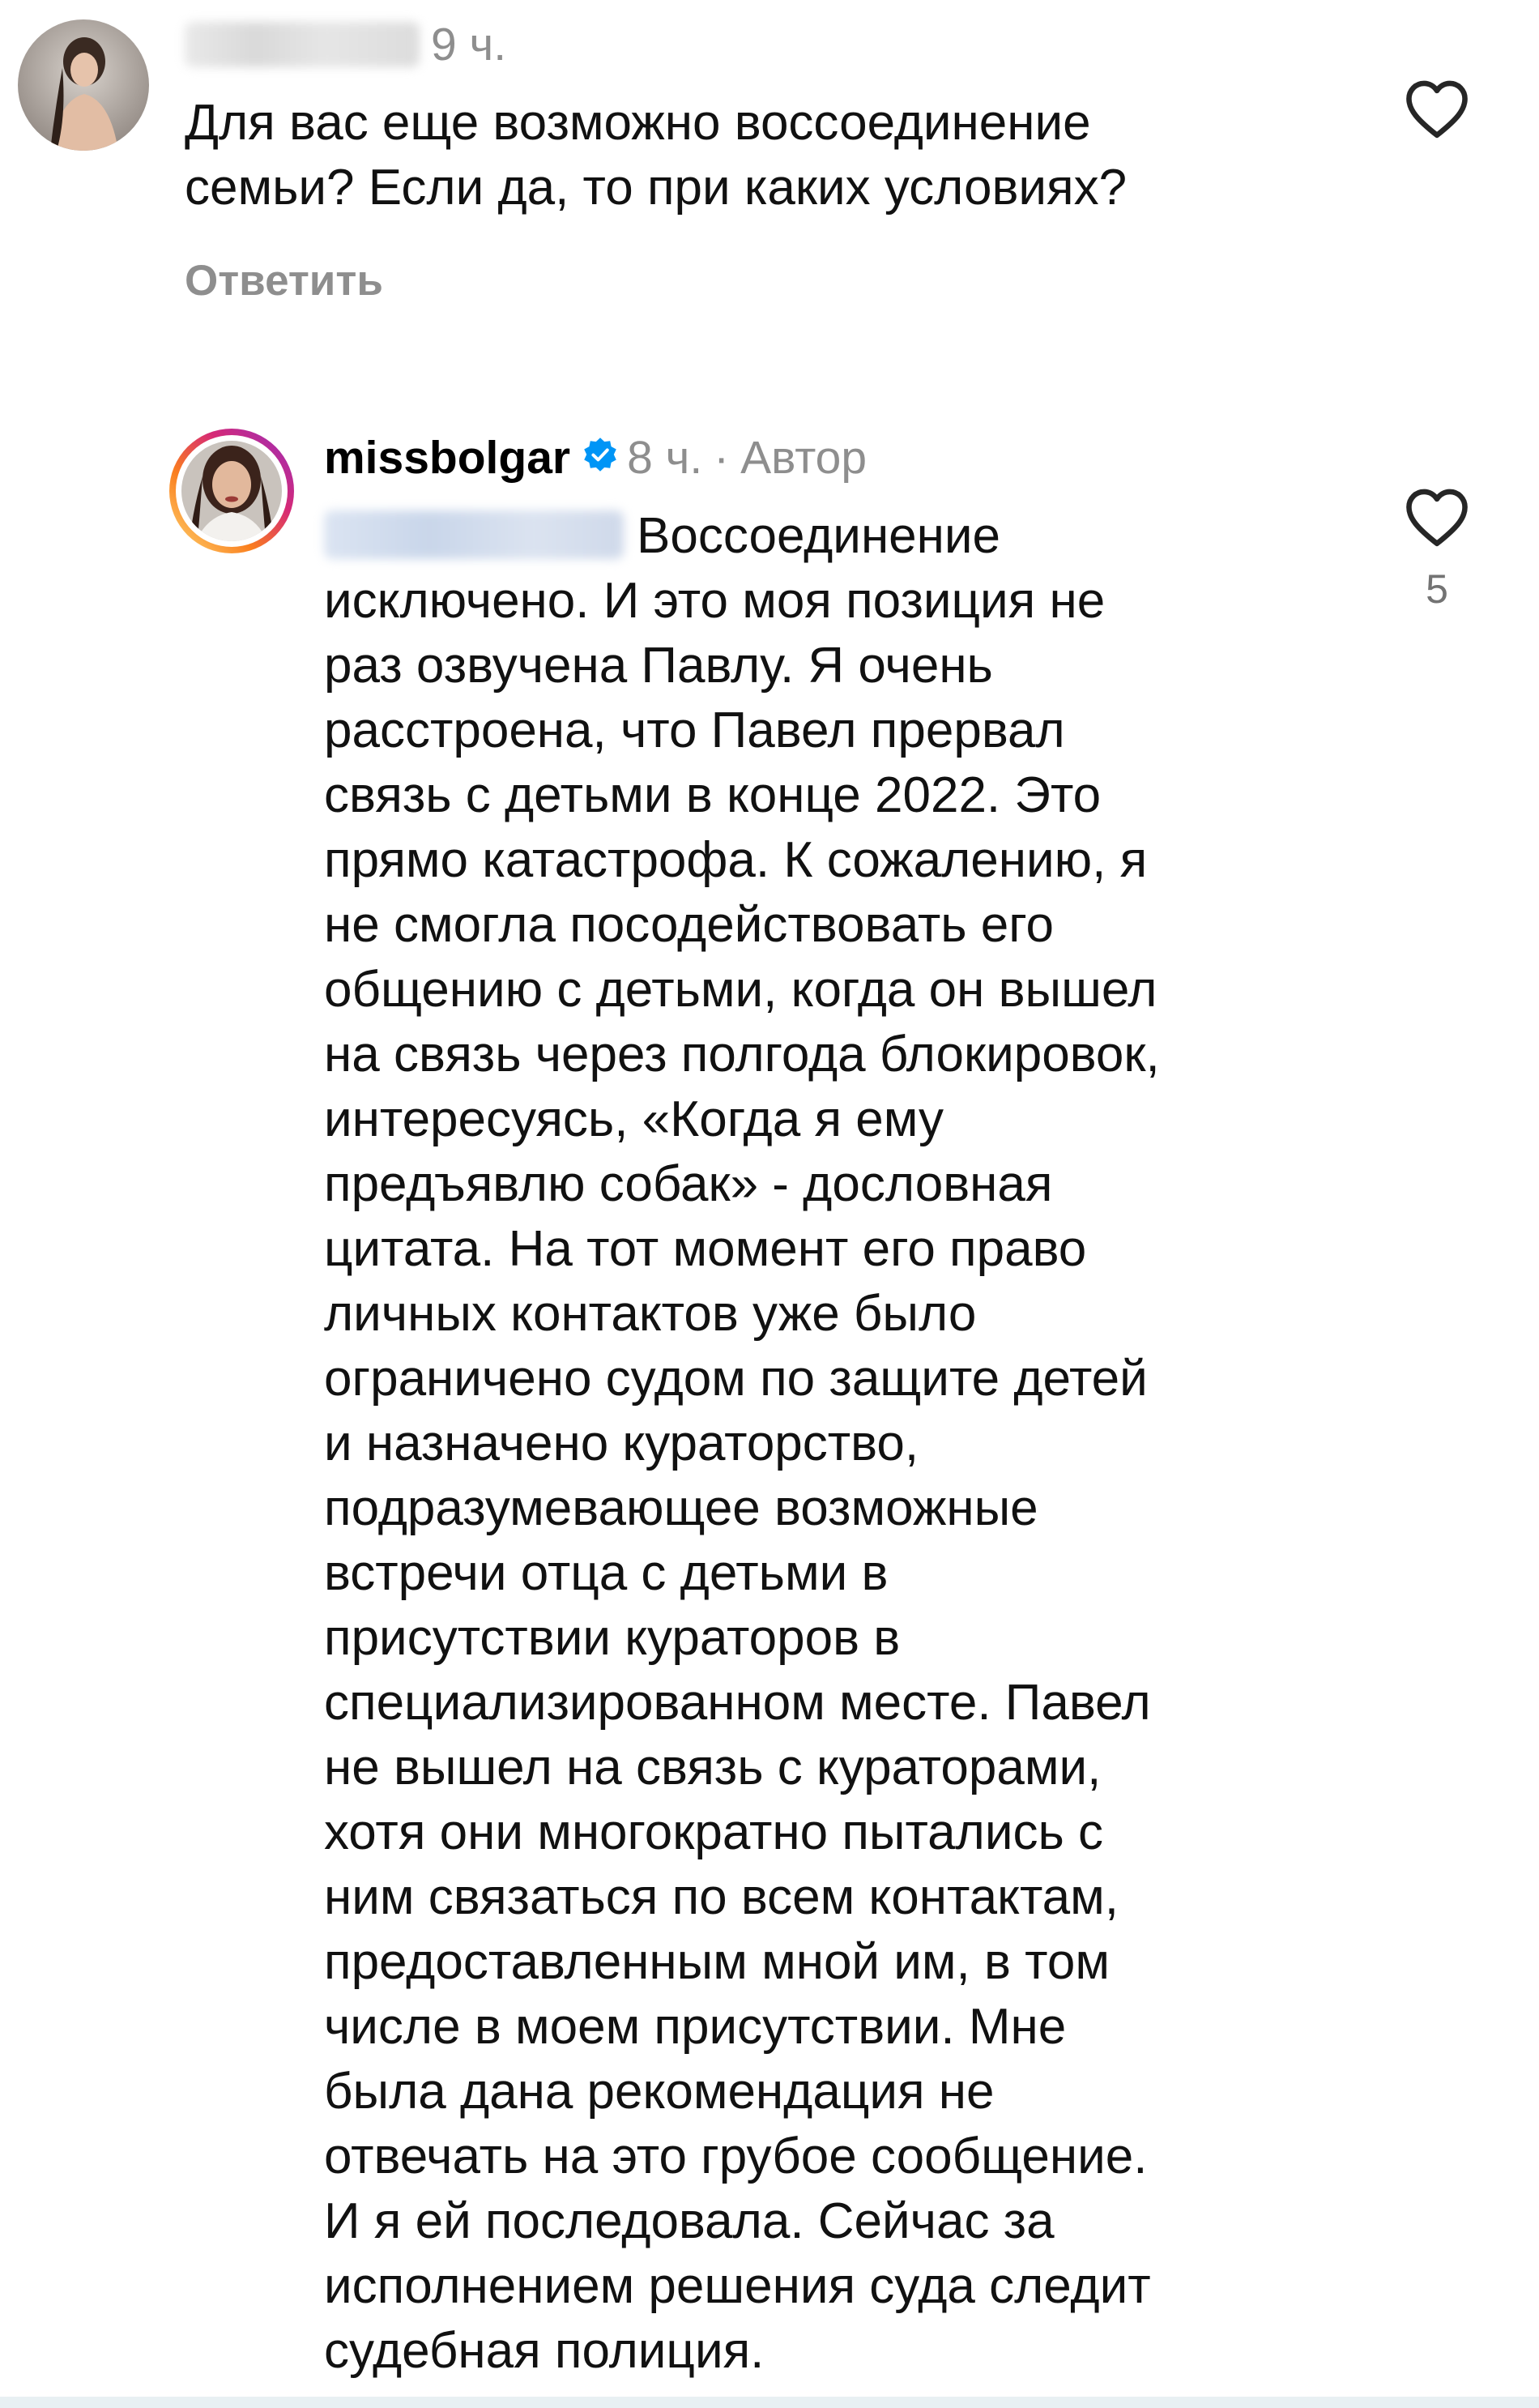 The image size is (1539, 2408). I want to click on comment-text-line: прямо катастрофа. К сожалению, я, so click(736, 860).